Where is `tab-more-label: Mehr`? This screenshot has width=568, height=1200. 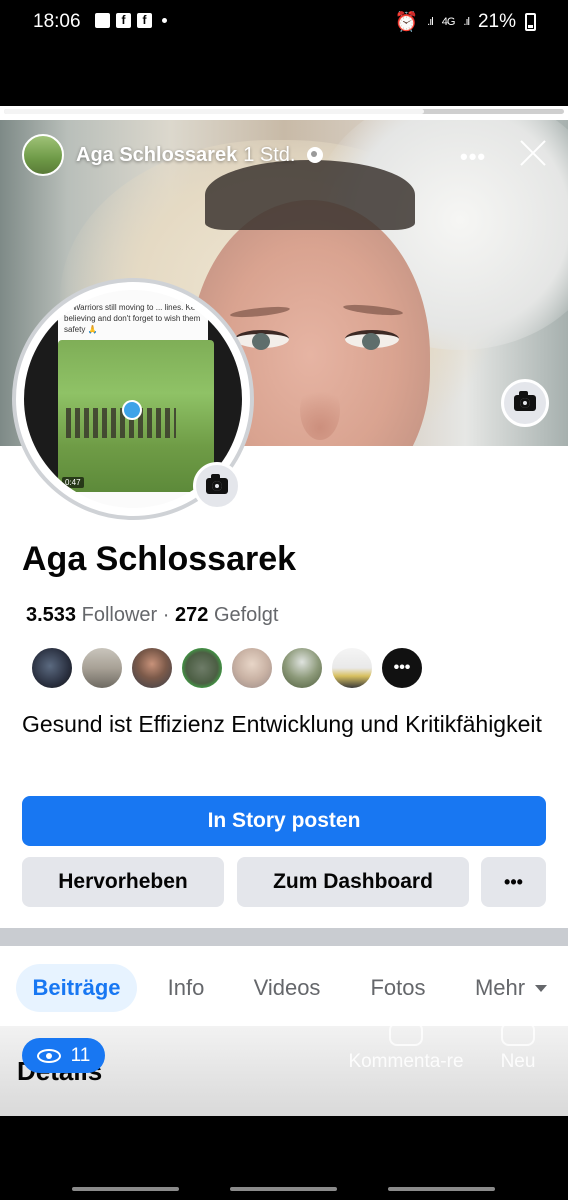
tab-more-label: Mehr is located at coordinates (500, 987).